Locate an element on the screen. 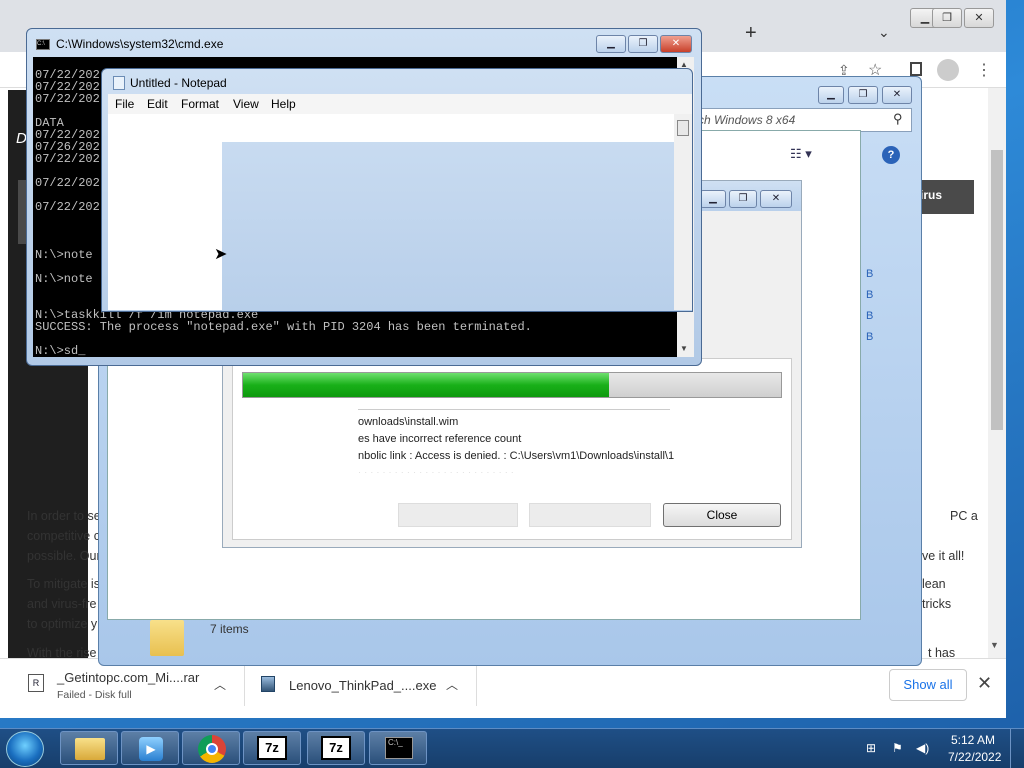 The height and width of the screenshot is (768, 1024). clock-time: 5:12 AM is located at coordinates (973, 740).